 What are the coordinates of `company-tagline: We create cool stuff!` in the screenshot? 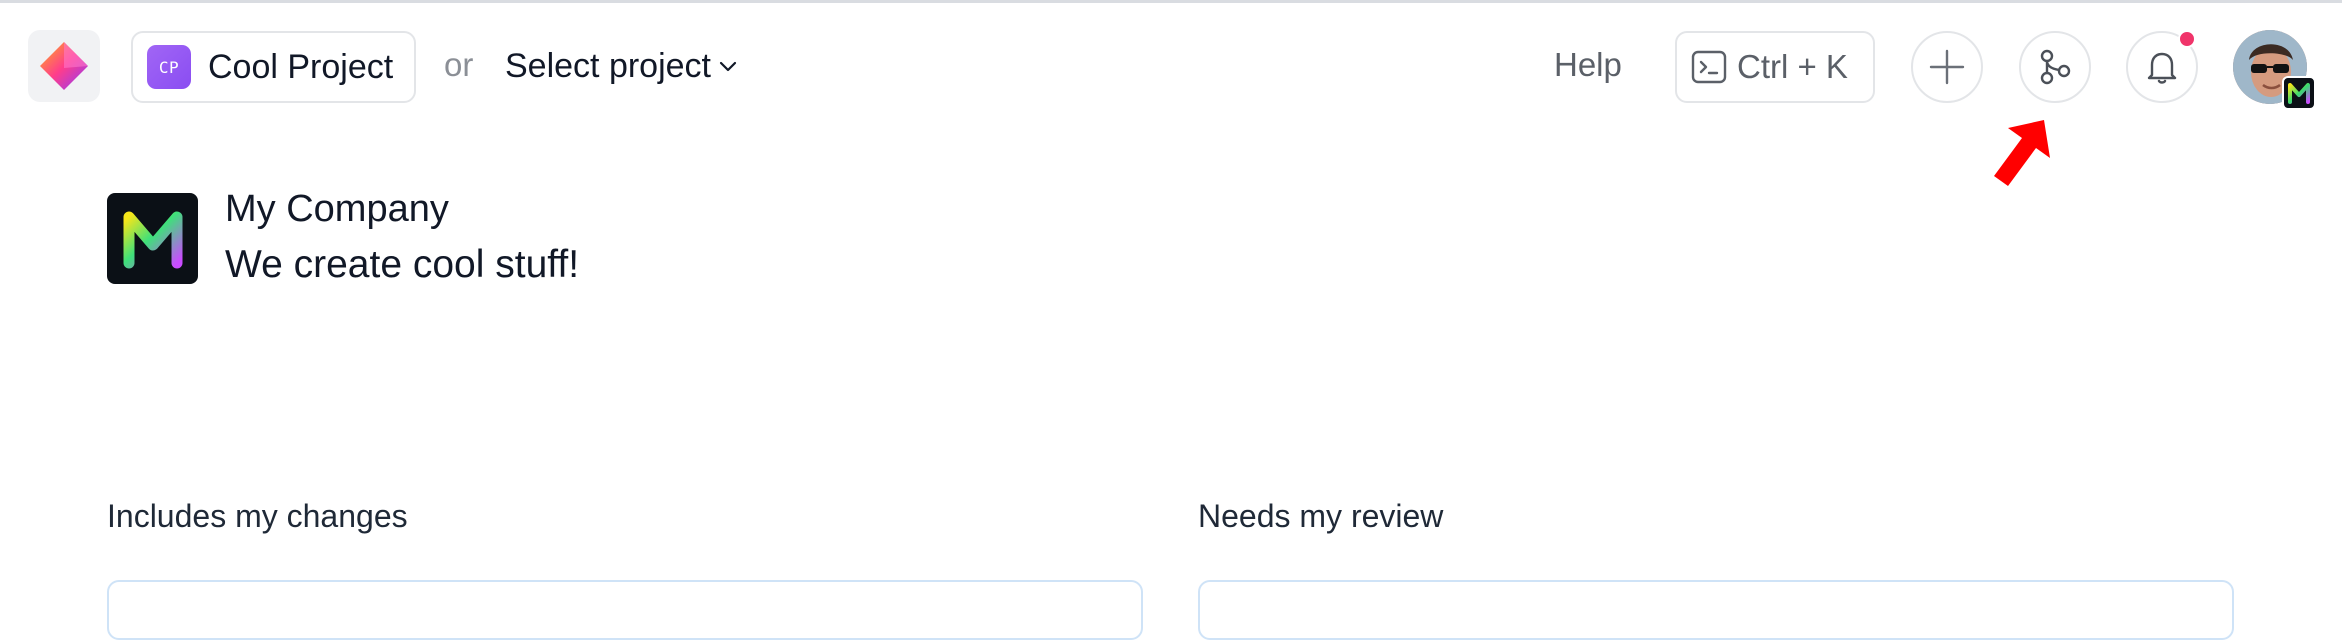 It's located at (402, 264).